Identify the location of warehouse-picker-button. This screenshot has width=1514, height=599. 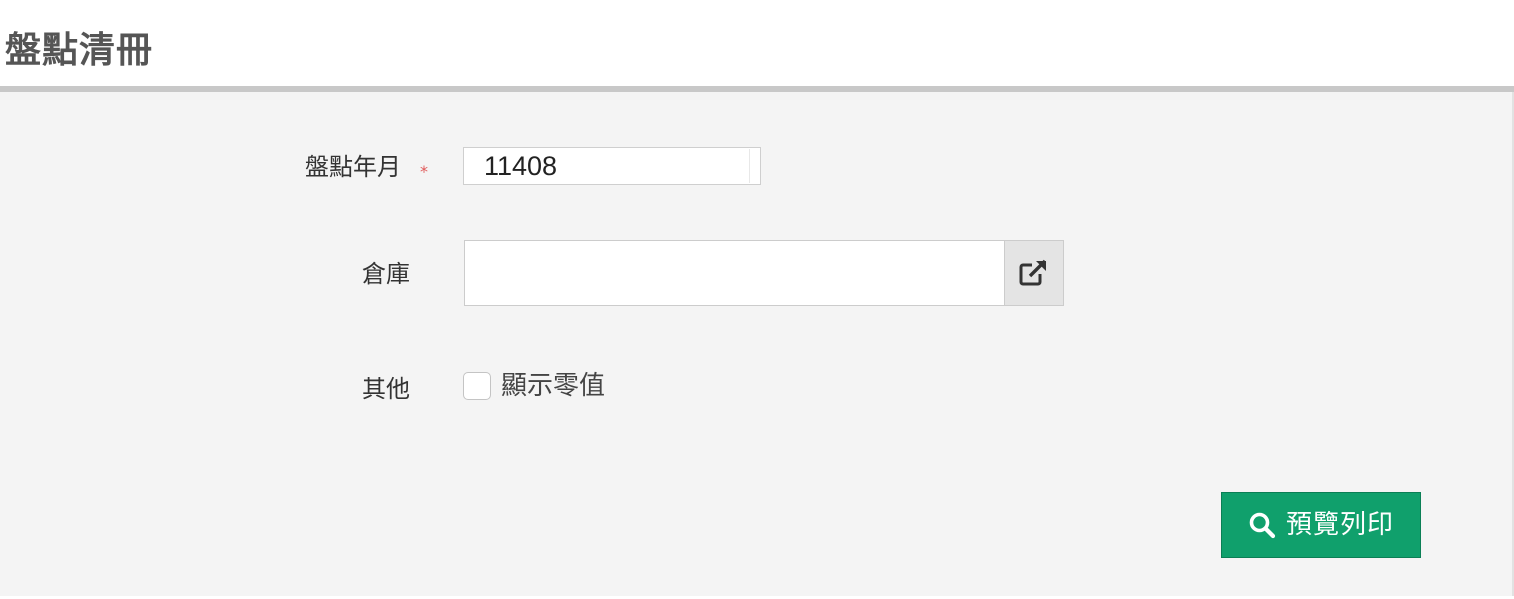
(1033, 273).